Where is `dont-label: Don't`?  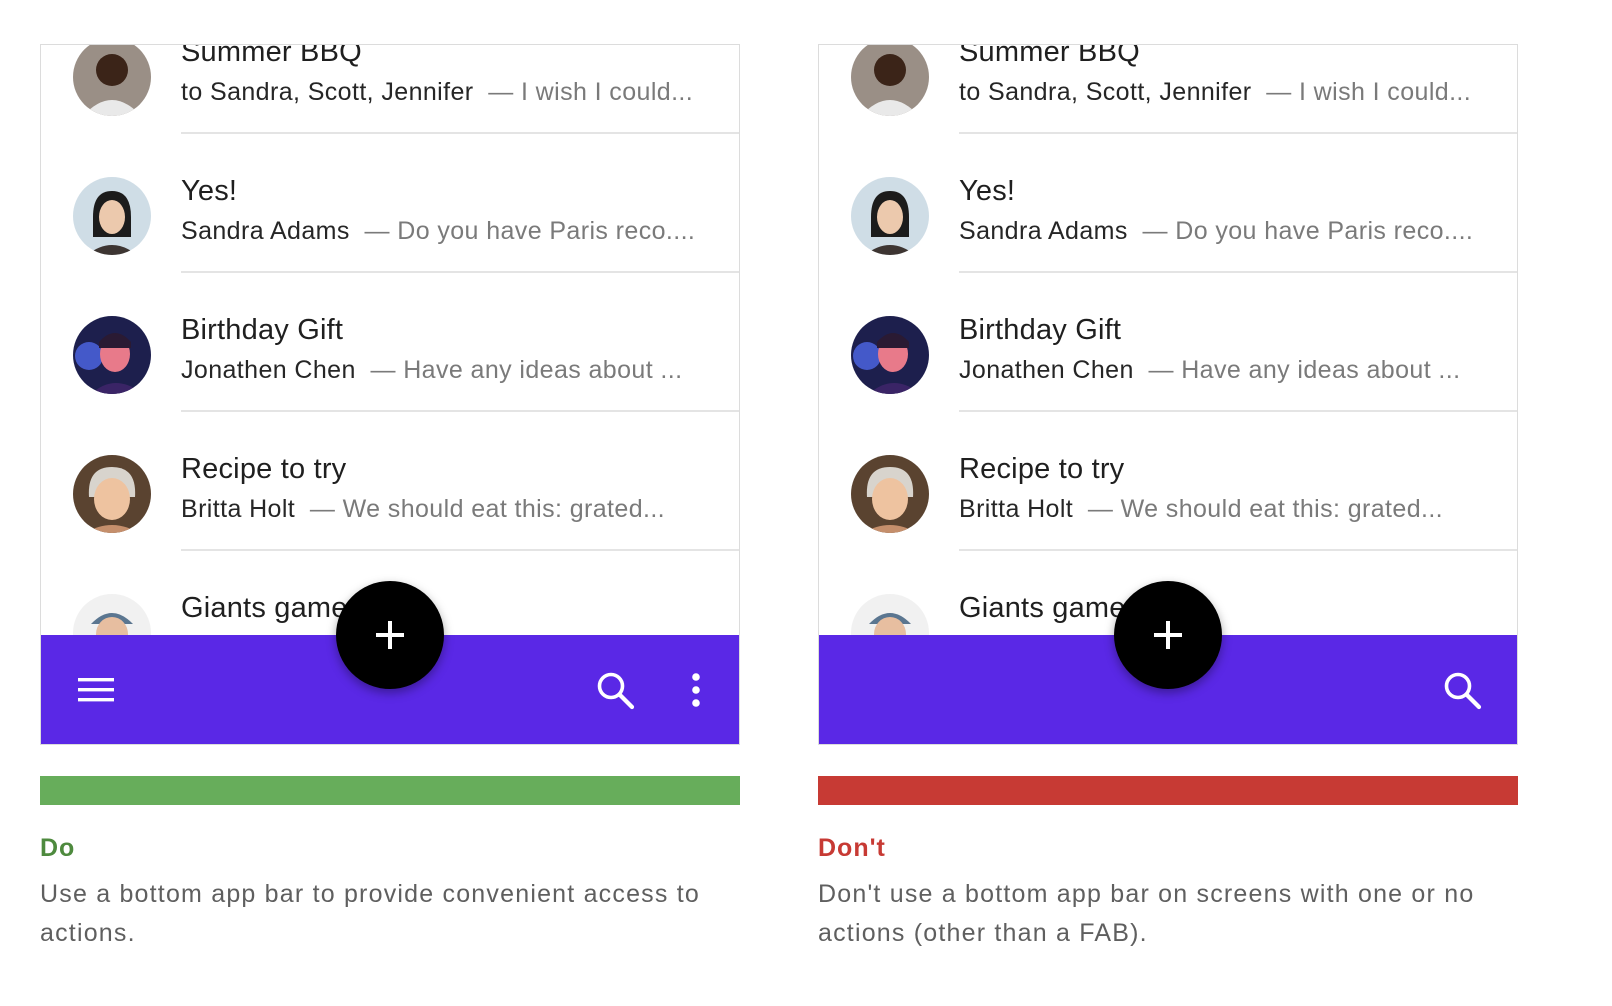 dont-label: Don't is located at coordinates (852, 848).